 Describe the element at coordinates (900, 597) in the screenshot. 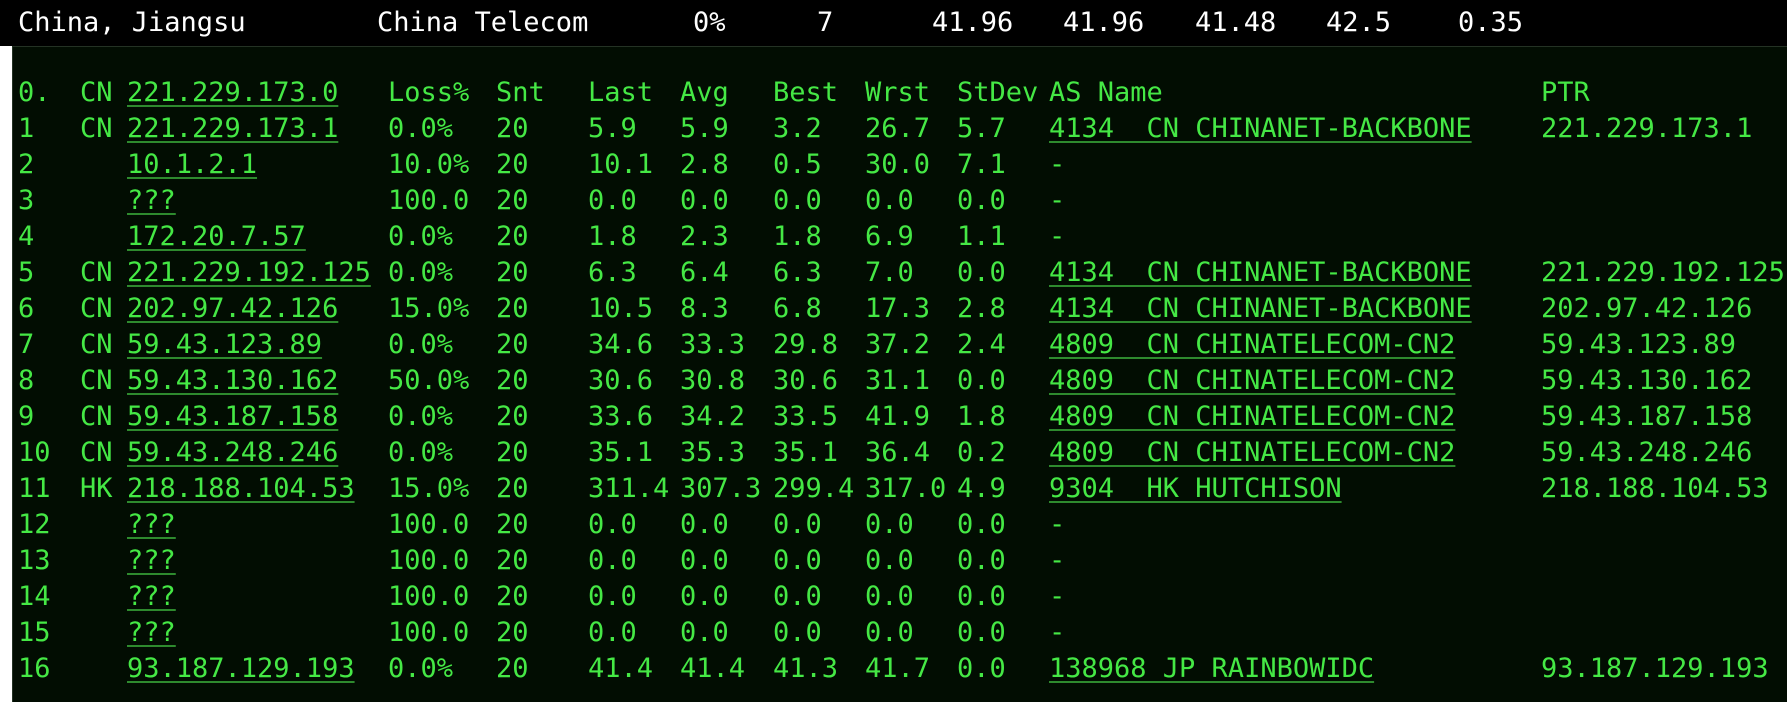

I see `table-row: 14??? 100.0 20 0.0 0.0 0.0 0.0 0.0 -` at that location.